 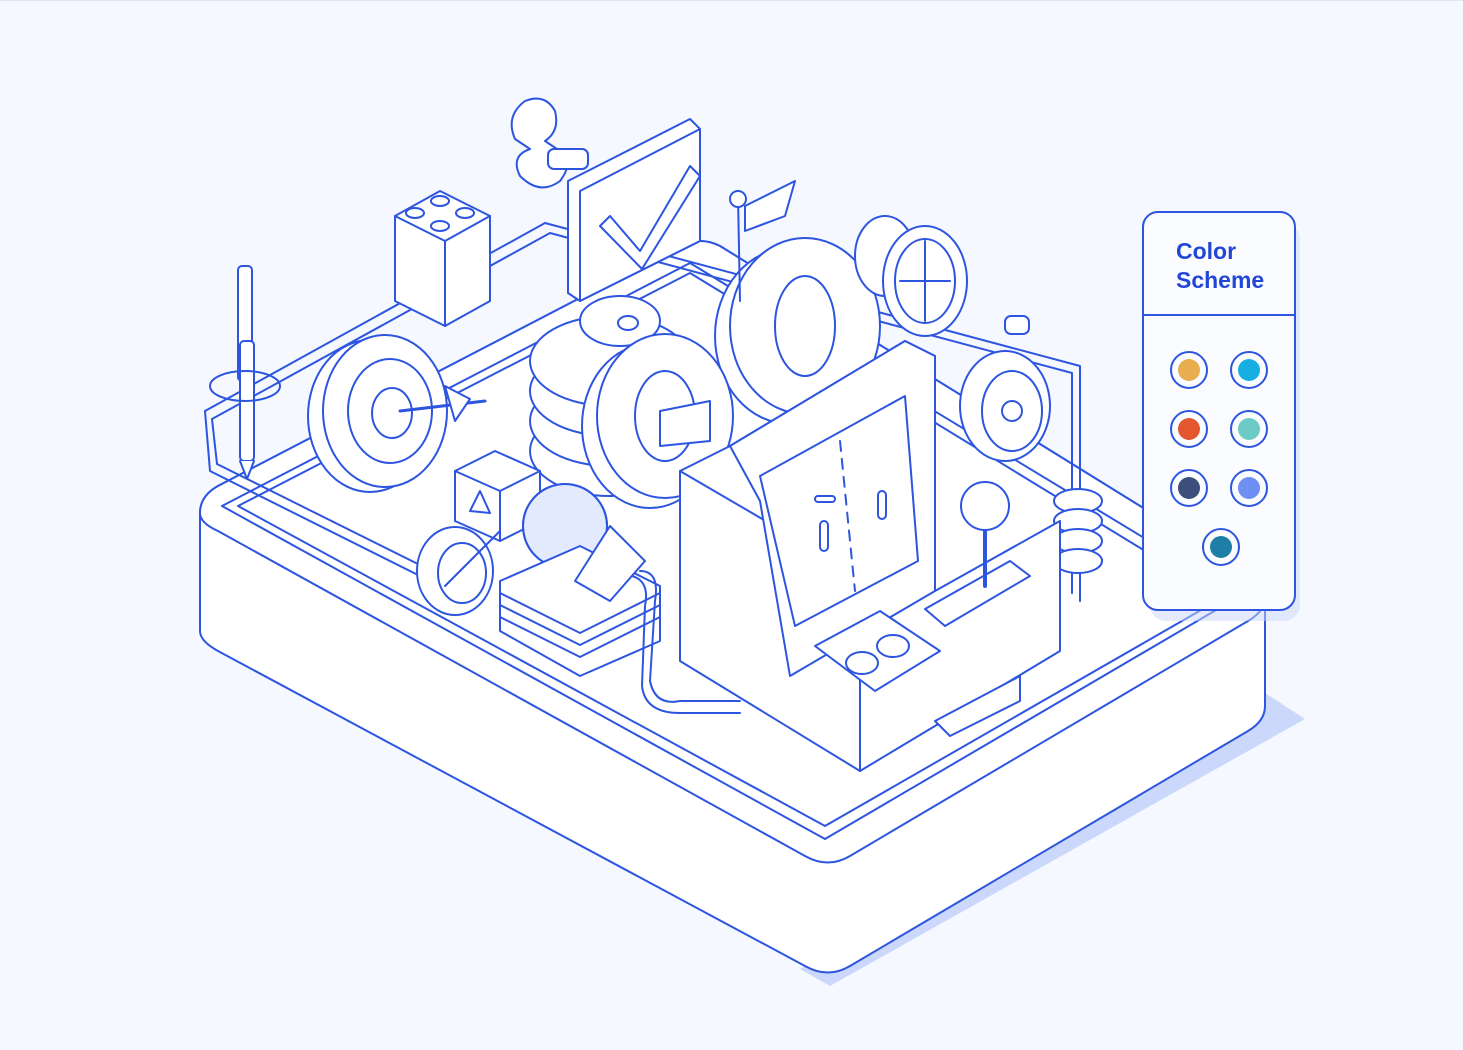 I want to click on swatch-yellow, so click(x=1189, y=370).